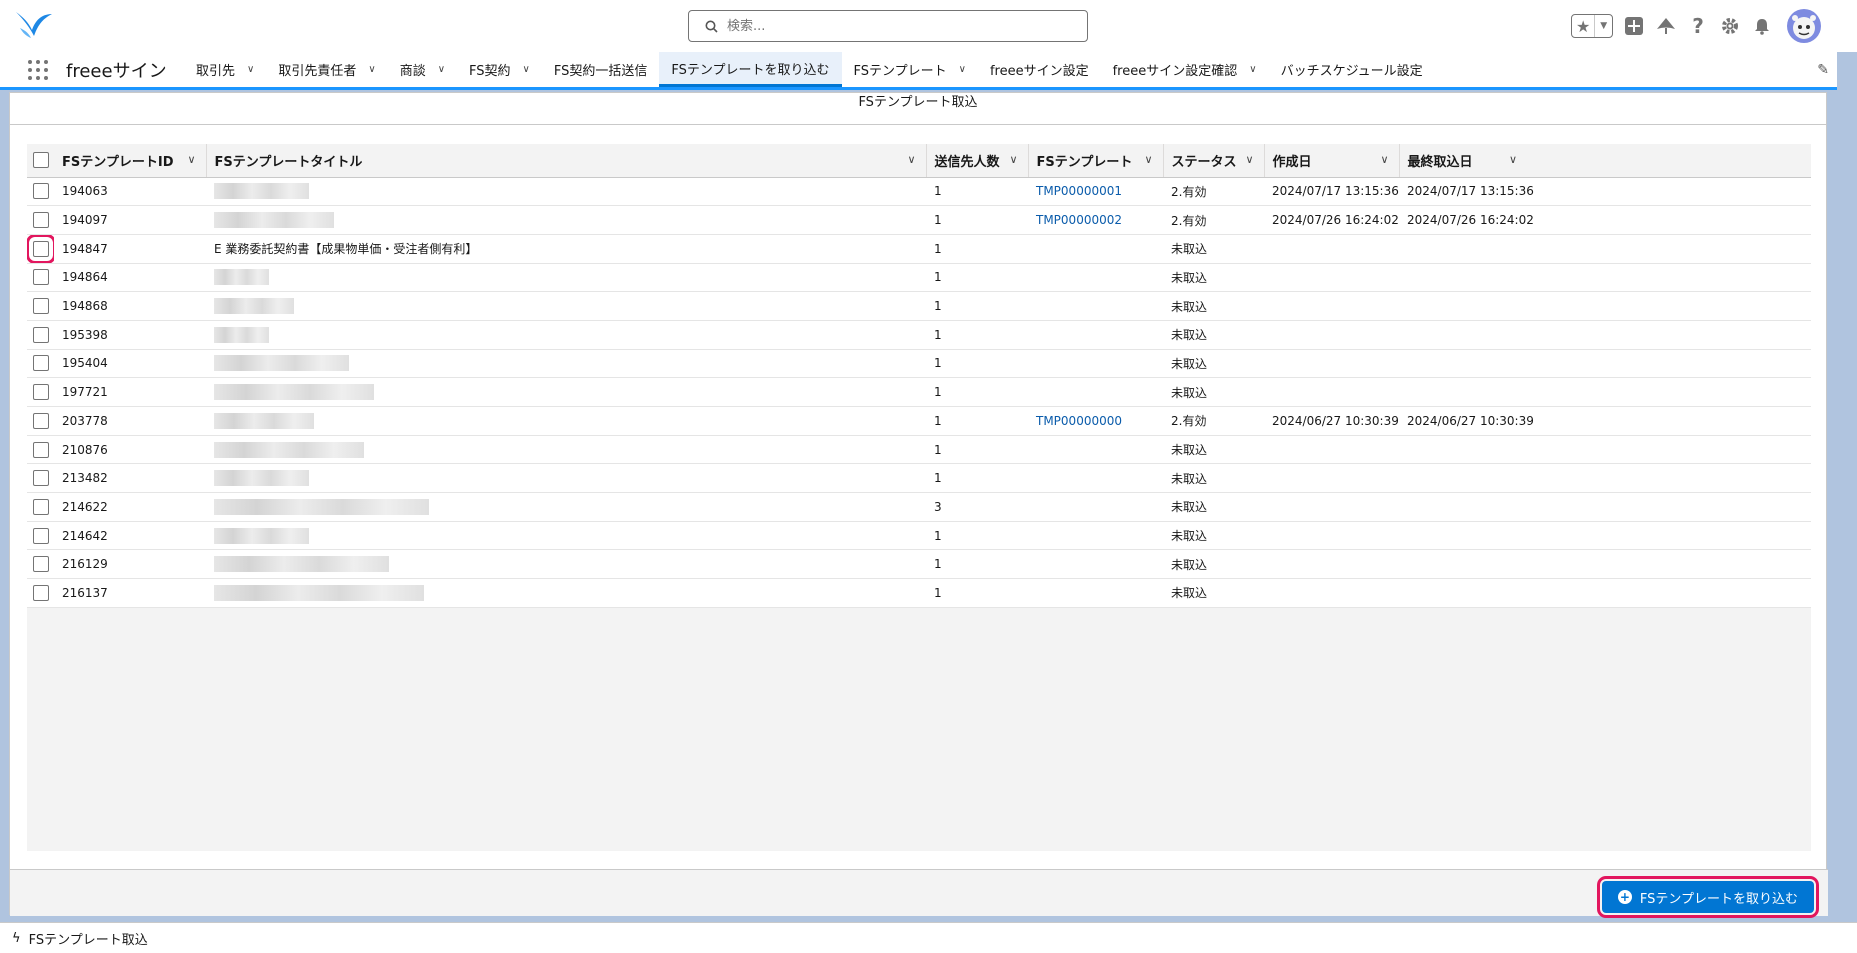 The height and width of the screenshot is (953, 1857). I want to click on nav-tab: FSテンプレート ∨, so click(910, 69).